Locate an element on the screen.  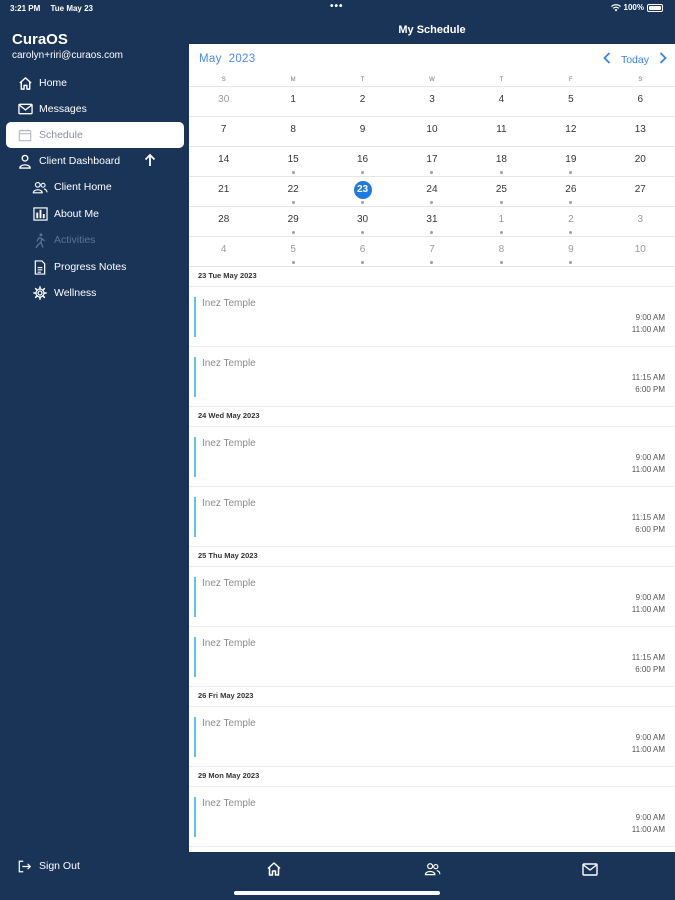
day-number: 6 is located at coordinates (640, 99).